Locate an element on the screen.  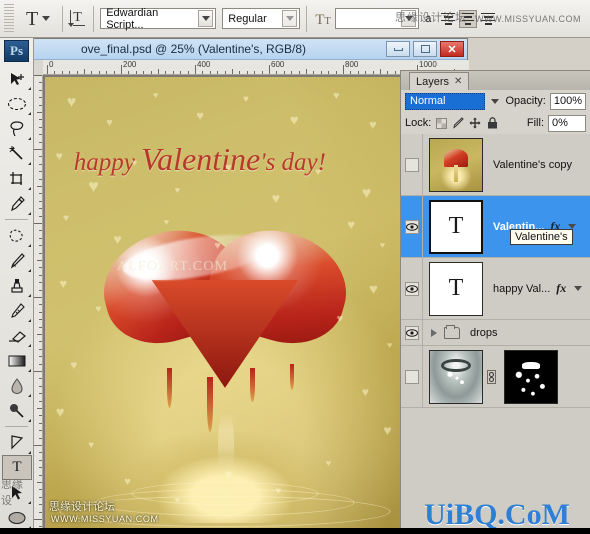
close-icon: ✕ is located at coordinates (458, 81).